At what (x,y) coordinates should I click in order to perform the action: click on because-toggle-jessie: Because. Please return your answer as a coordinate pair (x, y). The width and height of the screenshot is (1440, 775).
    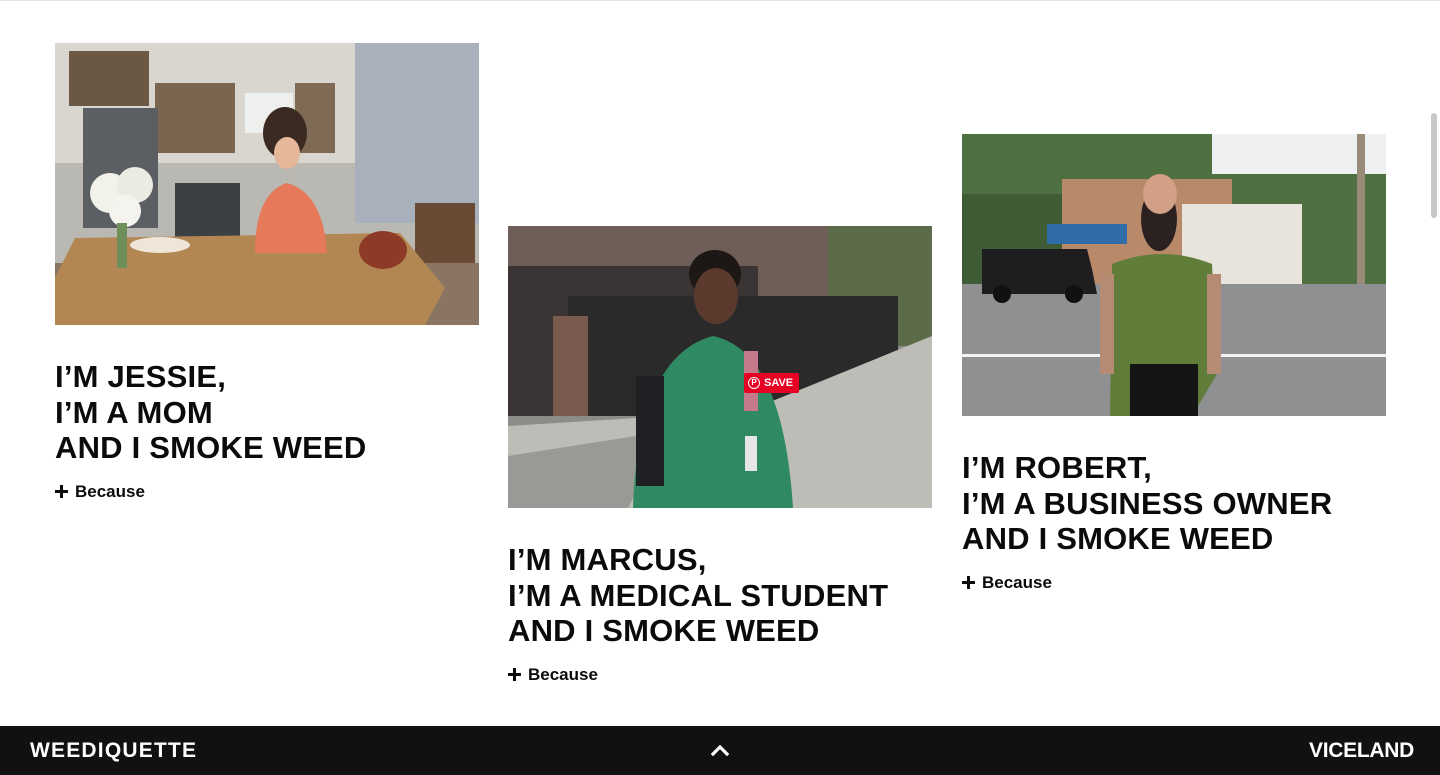
    Looking at the image, I should click on (100, 492).